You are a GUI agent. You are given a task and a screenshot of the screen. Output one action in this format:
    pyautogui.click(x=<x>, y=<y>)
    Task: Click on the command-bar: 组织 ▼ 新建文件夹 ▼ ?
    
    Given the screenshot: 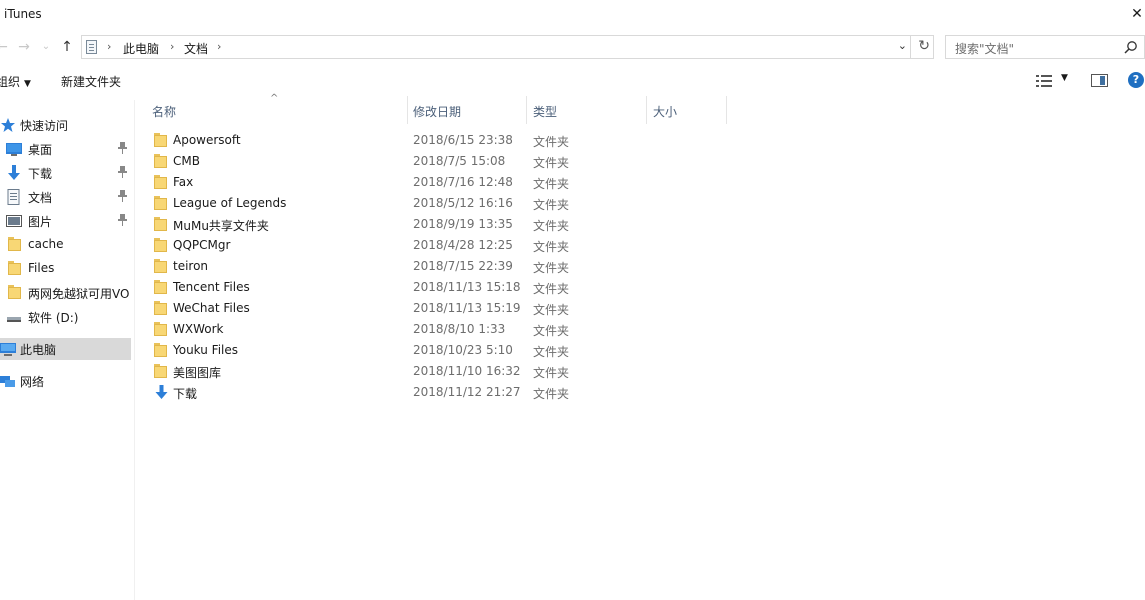 What is the action you would take?
    pyautogui.click(x=572, y=81)
    